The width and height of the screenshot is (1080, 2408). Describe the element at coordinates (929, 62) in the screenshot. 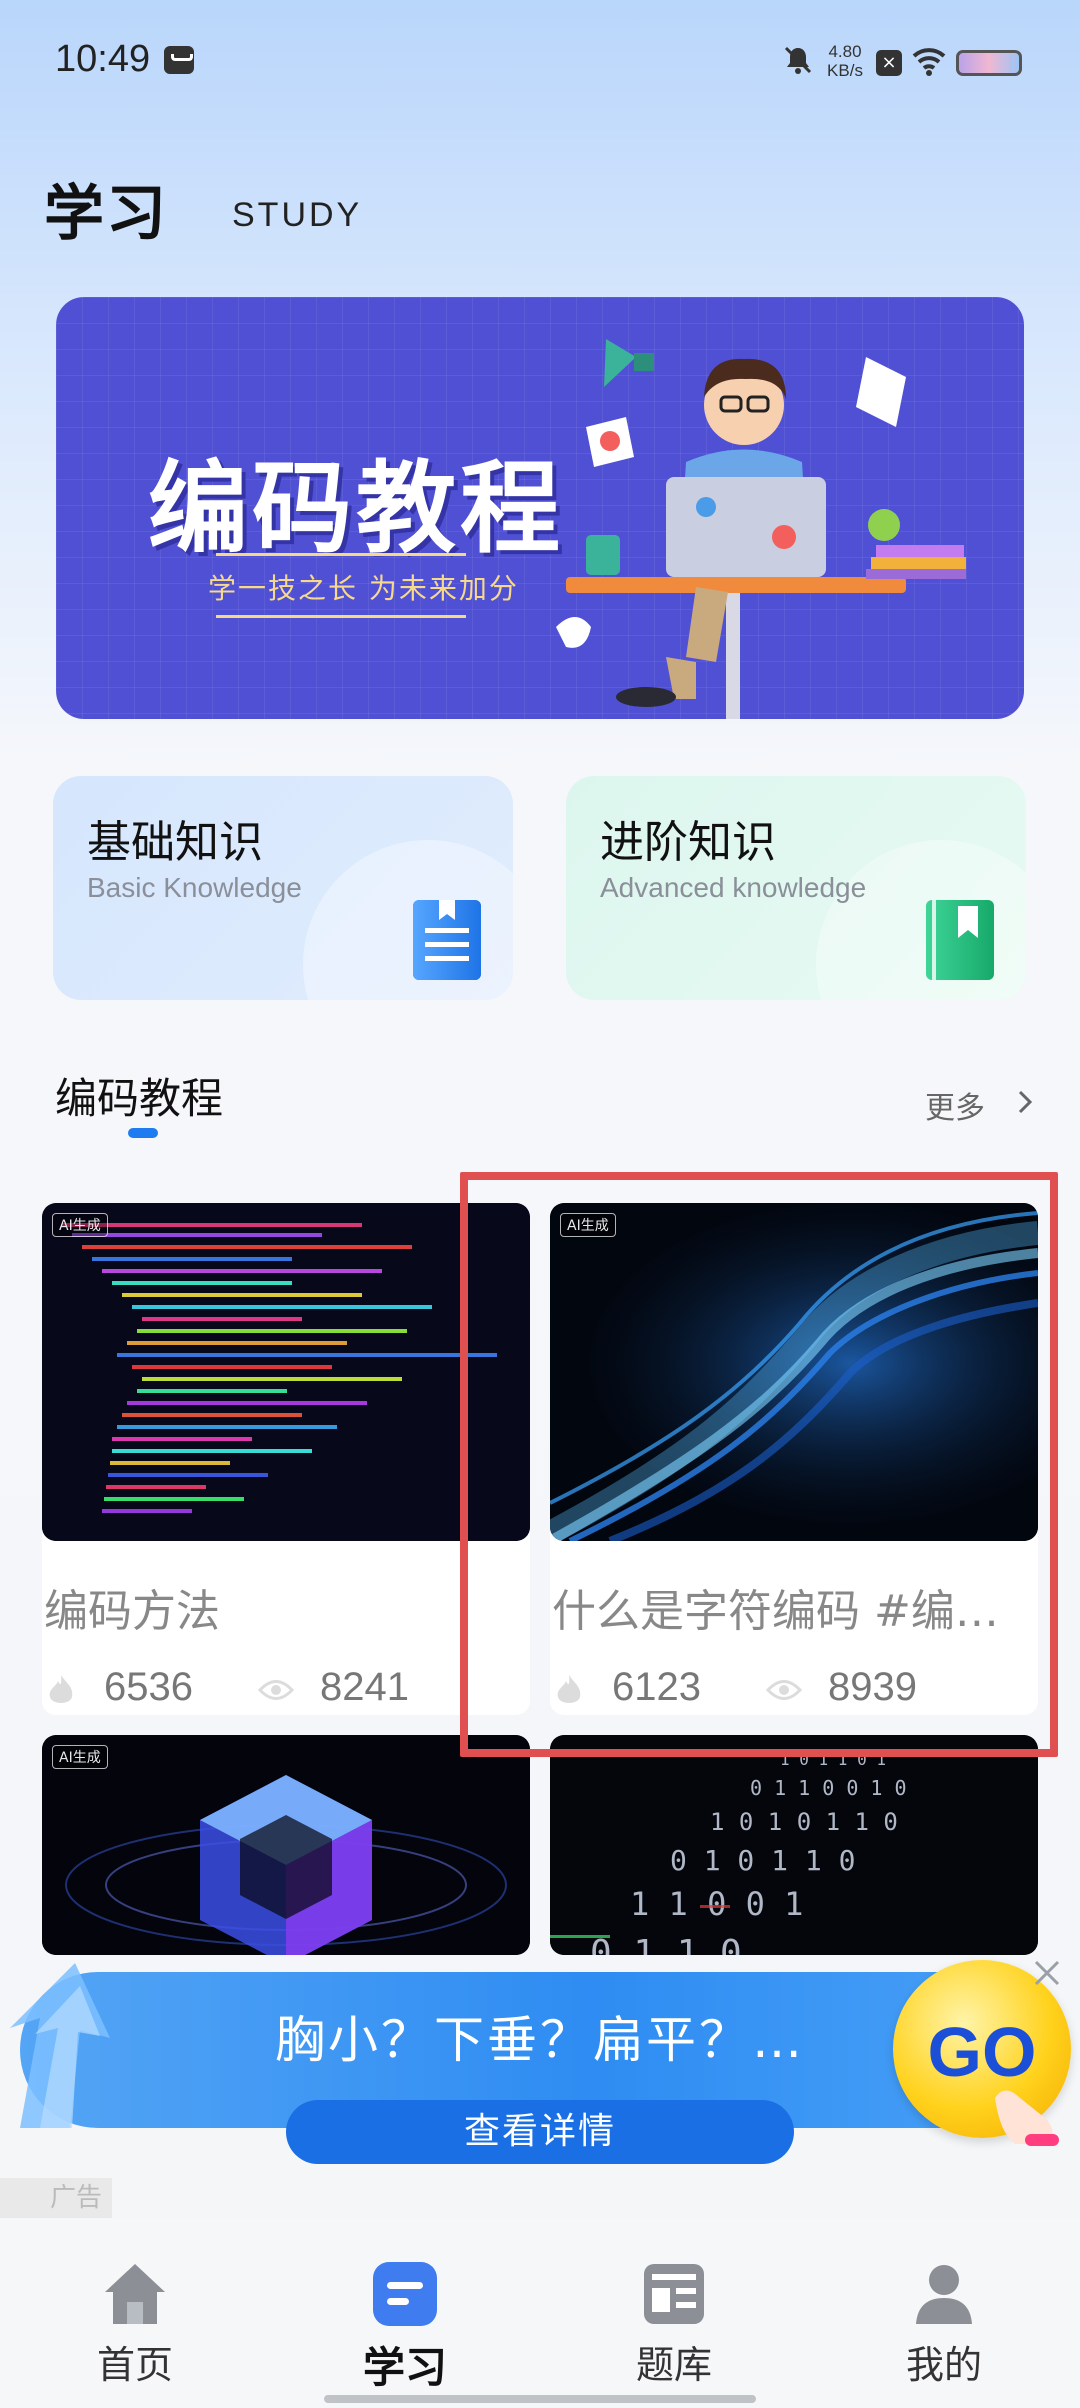

I see `wifi-icon` at that location.